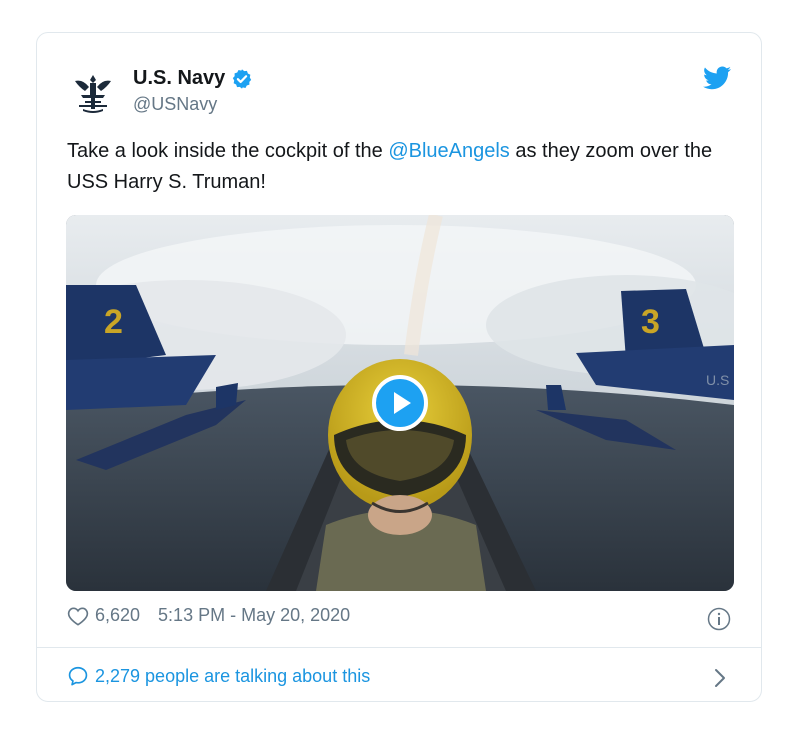 This screenshot has width=799, height=741. I want to click on account-handle: @USNavy, so click(175, 104).